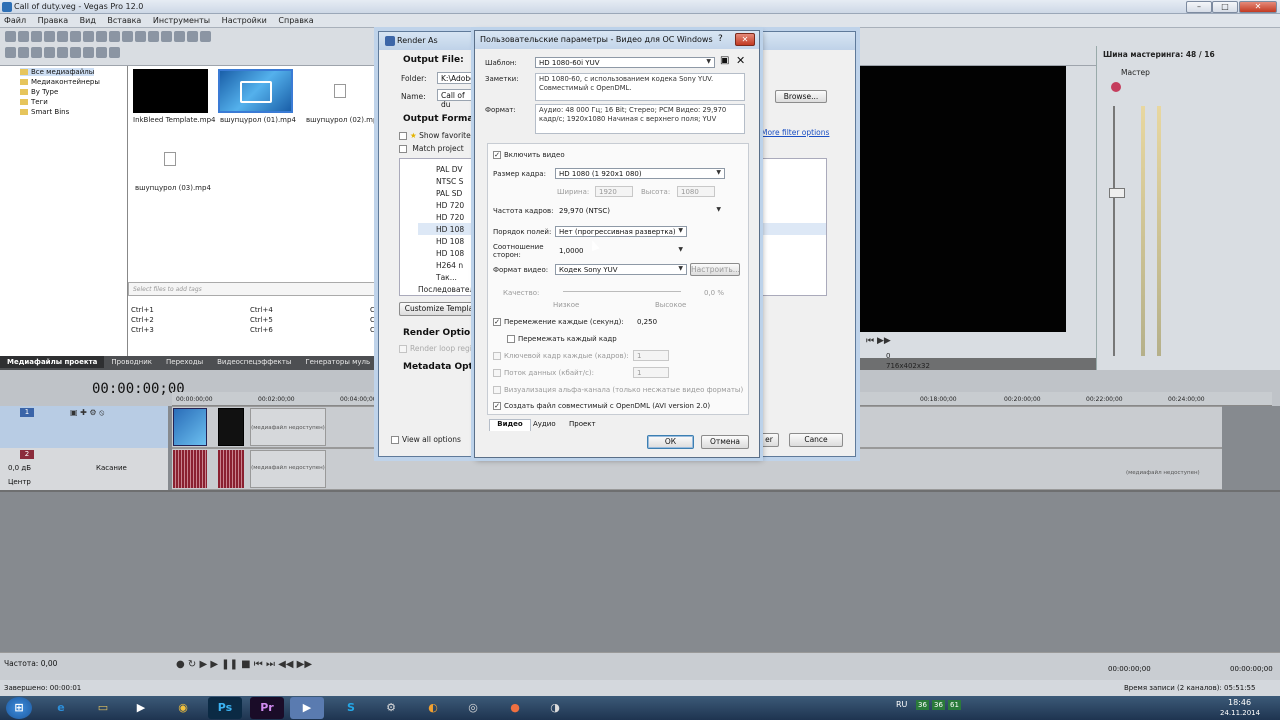 The width and height of the screenshot is (1280, 720). Describe the element at coordinates (561, 356) in the screenshot. I see `keyframe-checkbox: Ключевой кадр каждые (кадров):` at that location.